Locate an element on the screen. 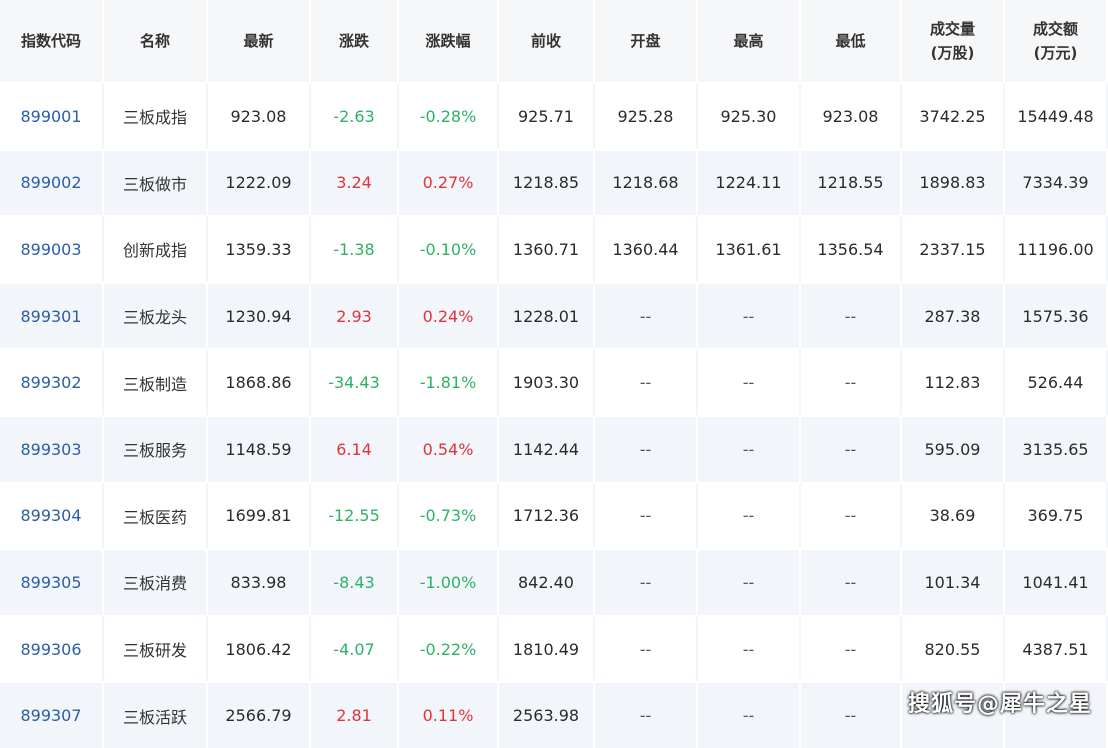 This screenshot has height=748, width=1108. change-pct-cell: 0.54% is located at coordinates (449, 448).